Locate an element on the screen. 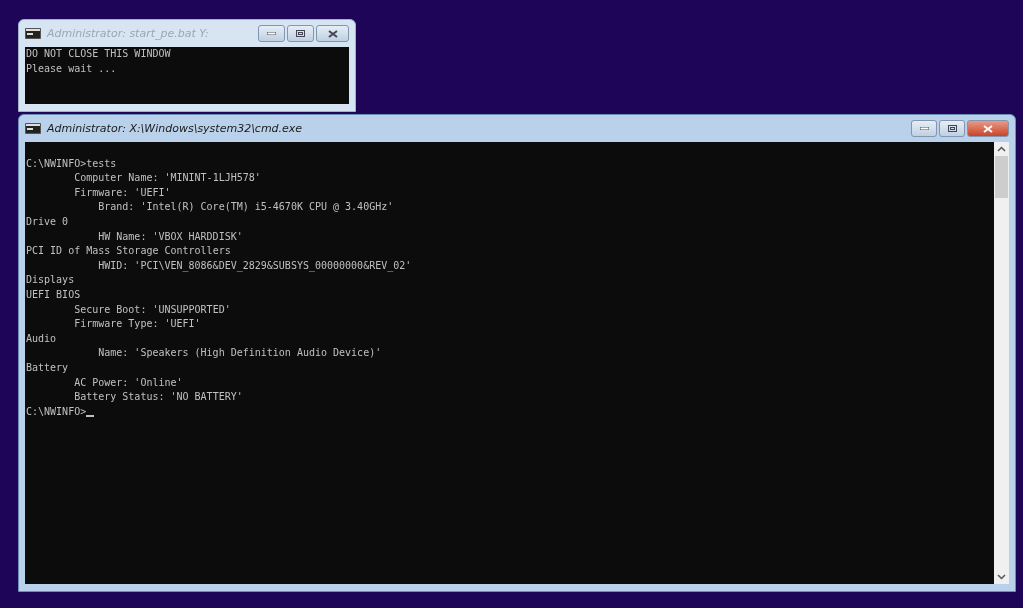  console-line: Secure Boot: 'UNSUPPORTED' is located at coordinates (152, 309).